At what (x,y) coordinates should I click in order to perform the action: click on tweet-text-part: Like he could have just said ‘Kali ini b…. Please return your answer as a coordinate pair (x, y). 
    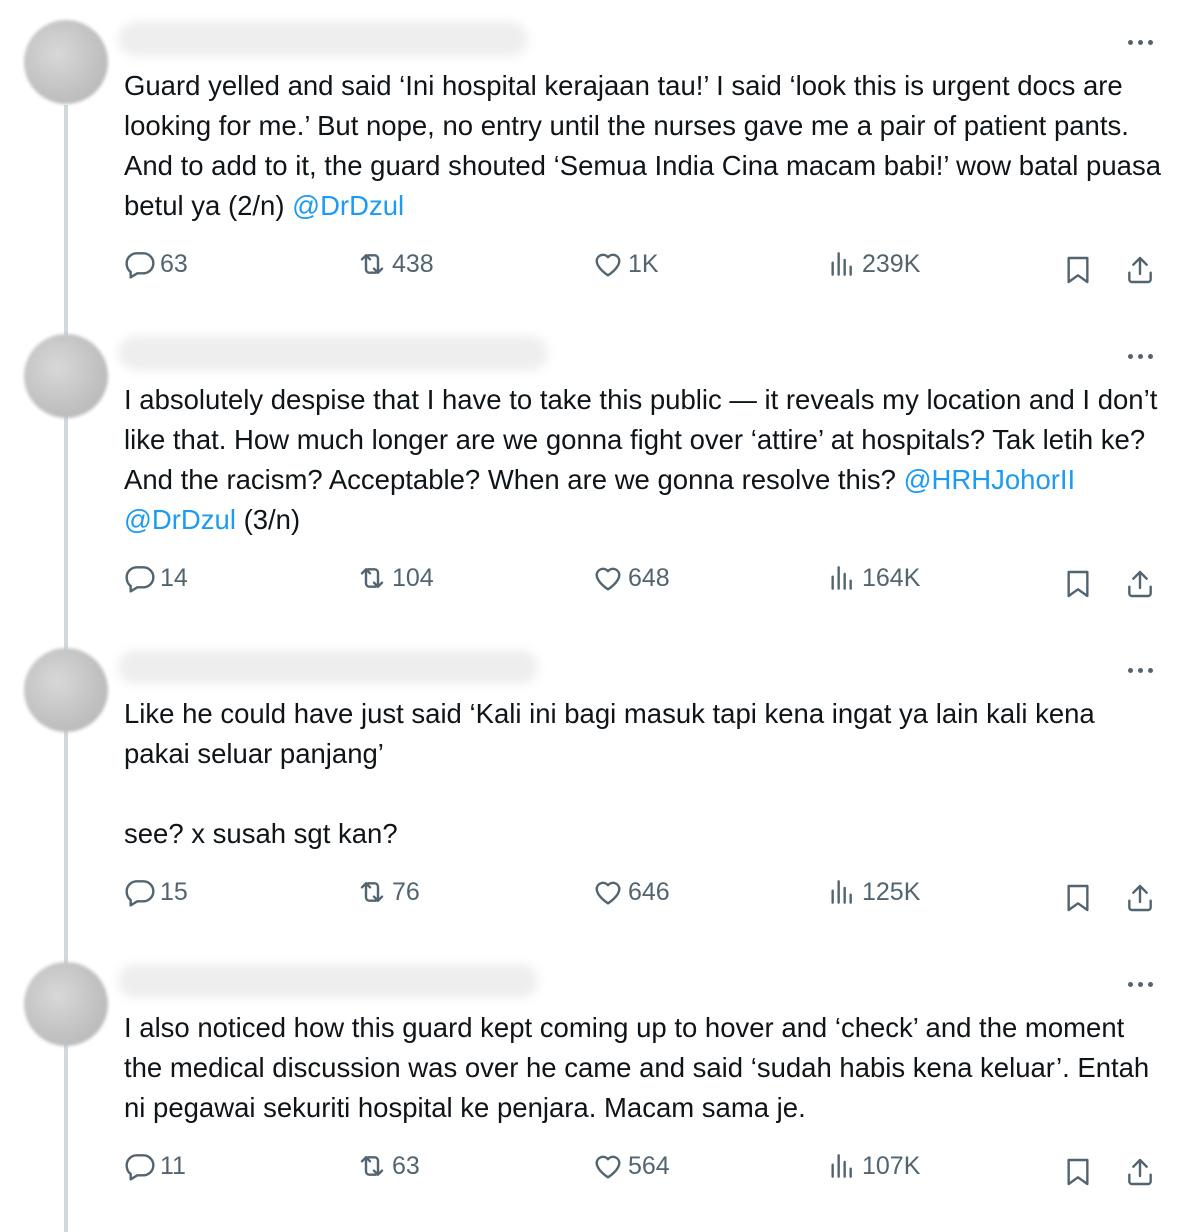
    Looking at the image, I should click on (613, 733).